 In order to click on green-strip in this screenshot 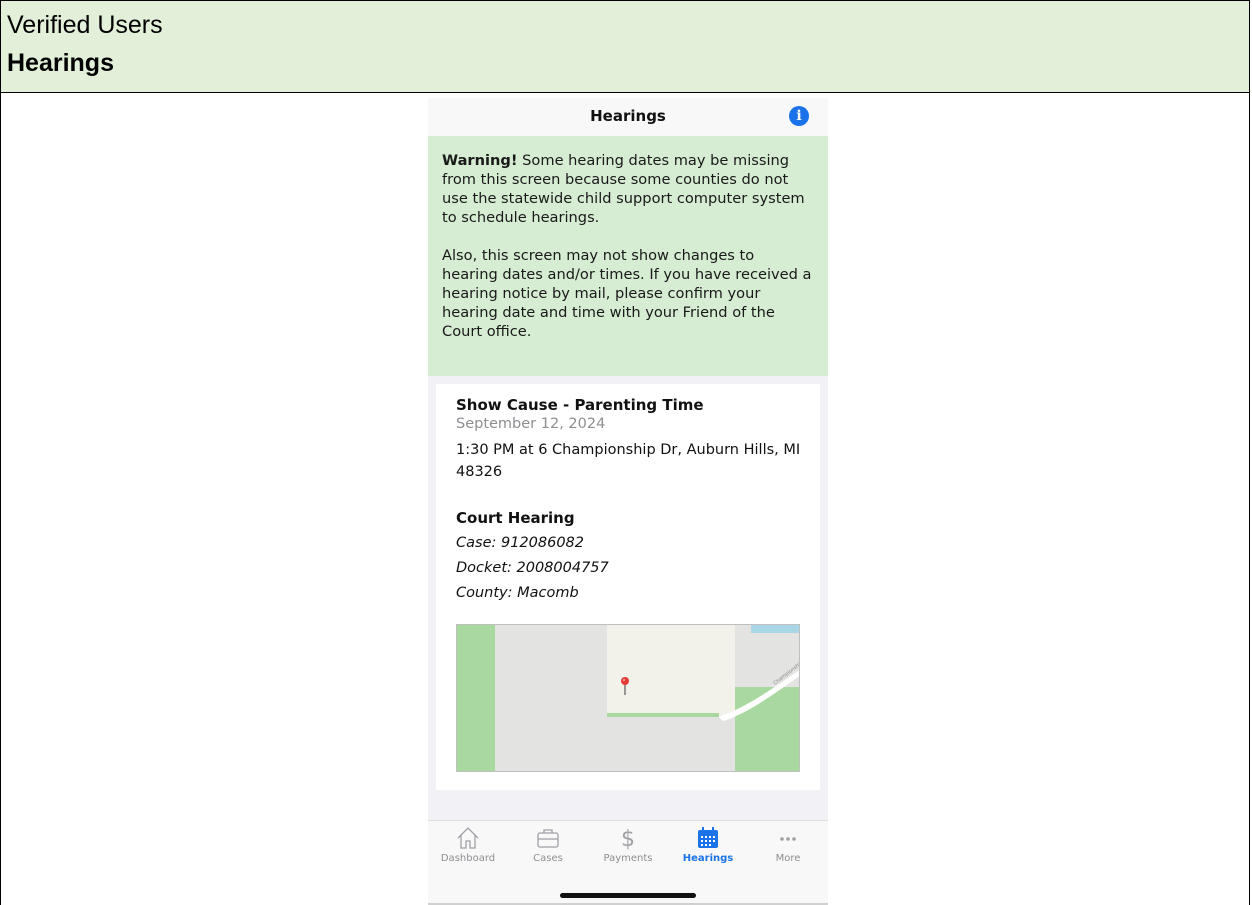, I will do `click(663, 715)`.